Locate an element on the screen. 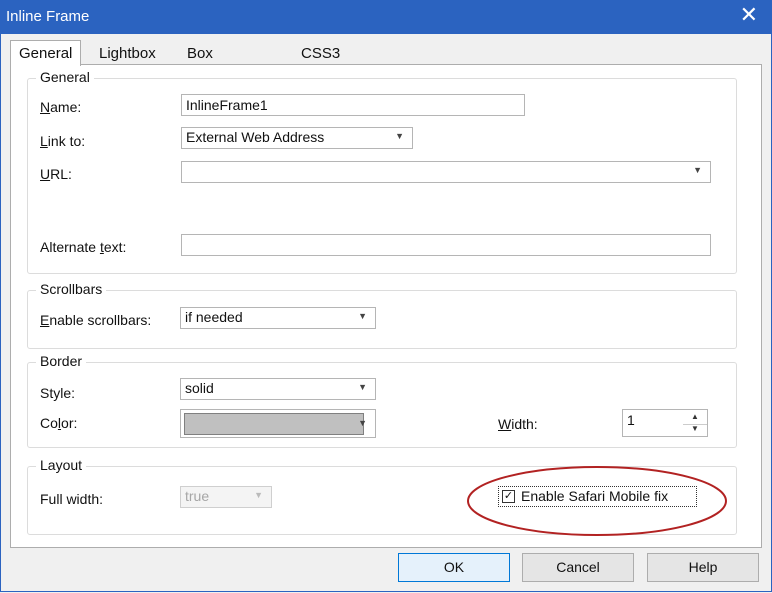 The image size is (772, 593). link-to-label: Link to: is located at coordinates (62, 141).